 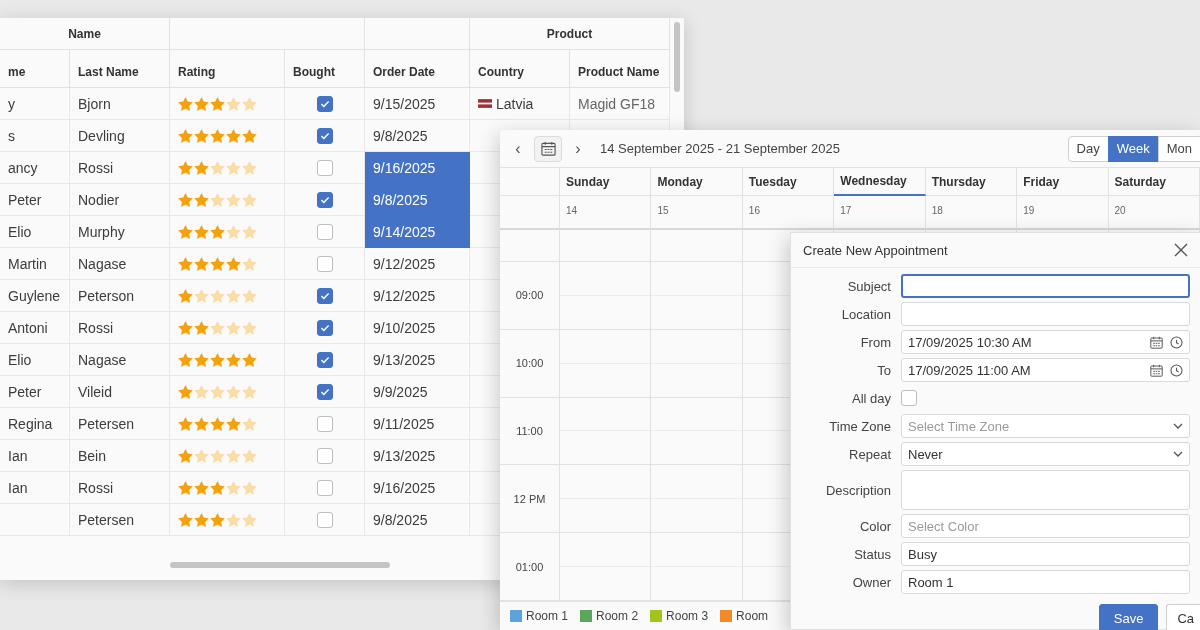 What do you see at coordinates (1045, 454) in the screenshot?
I see `dropdown: Never` at bounding box center [1045, 454].